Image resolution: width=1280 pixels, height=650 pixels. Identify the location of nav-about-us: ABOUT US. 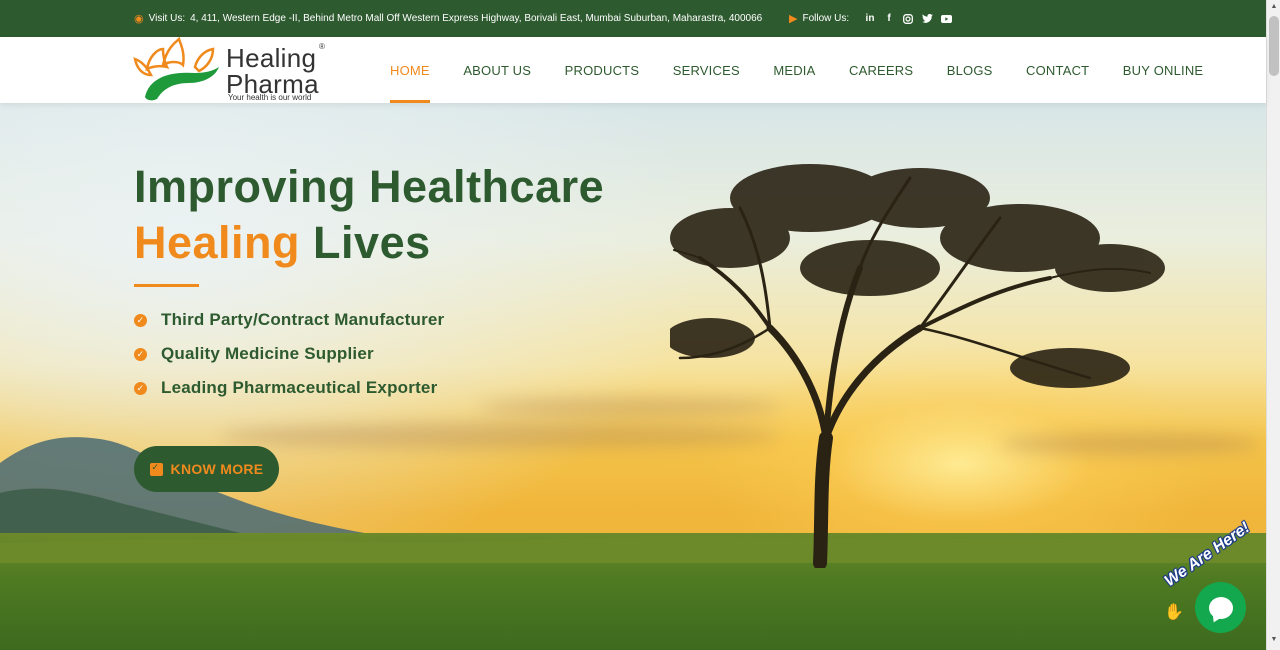
(497, 70).